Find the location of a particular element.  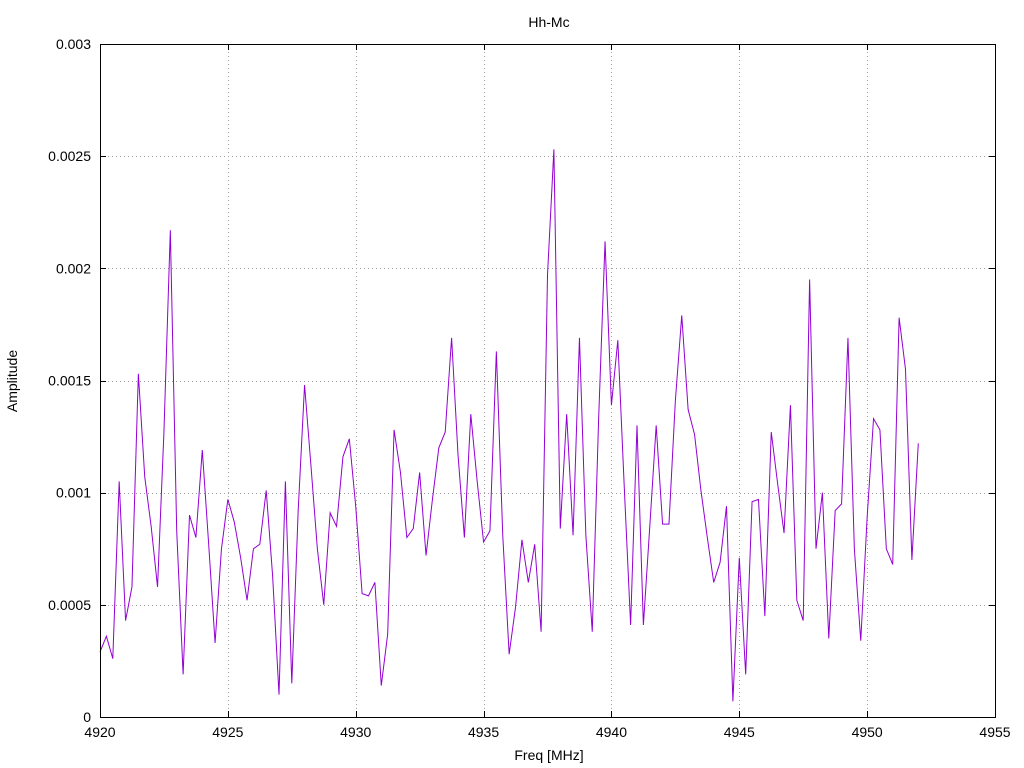

y-tick-label: 0.002 is located at coordinates (73, 268).